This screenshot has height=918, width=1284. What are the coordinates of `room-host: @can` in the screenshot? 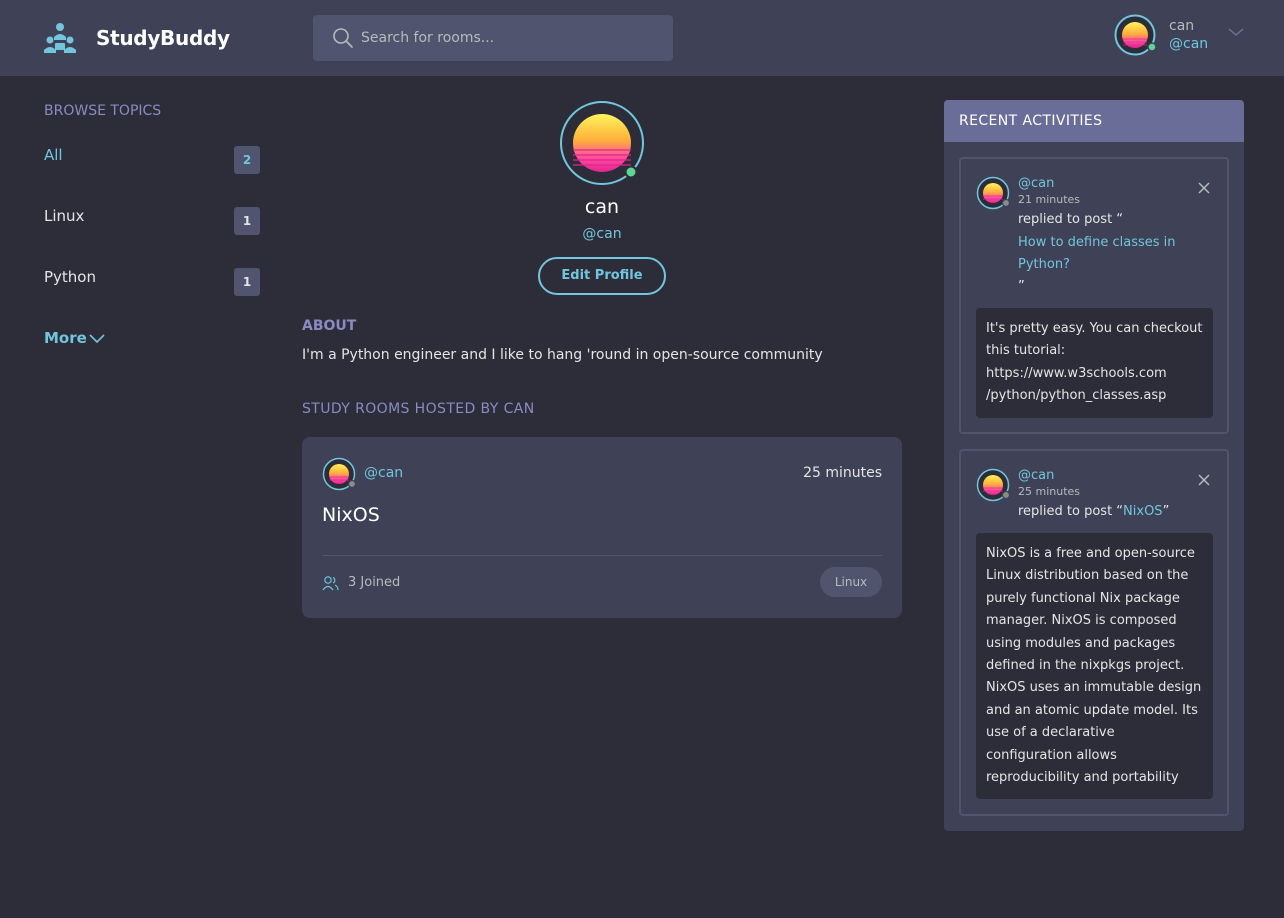 It's located at (383, 473).